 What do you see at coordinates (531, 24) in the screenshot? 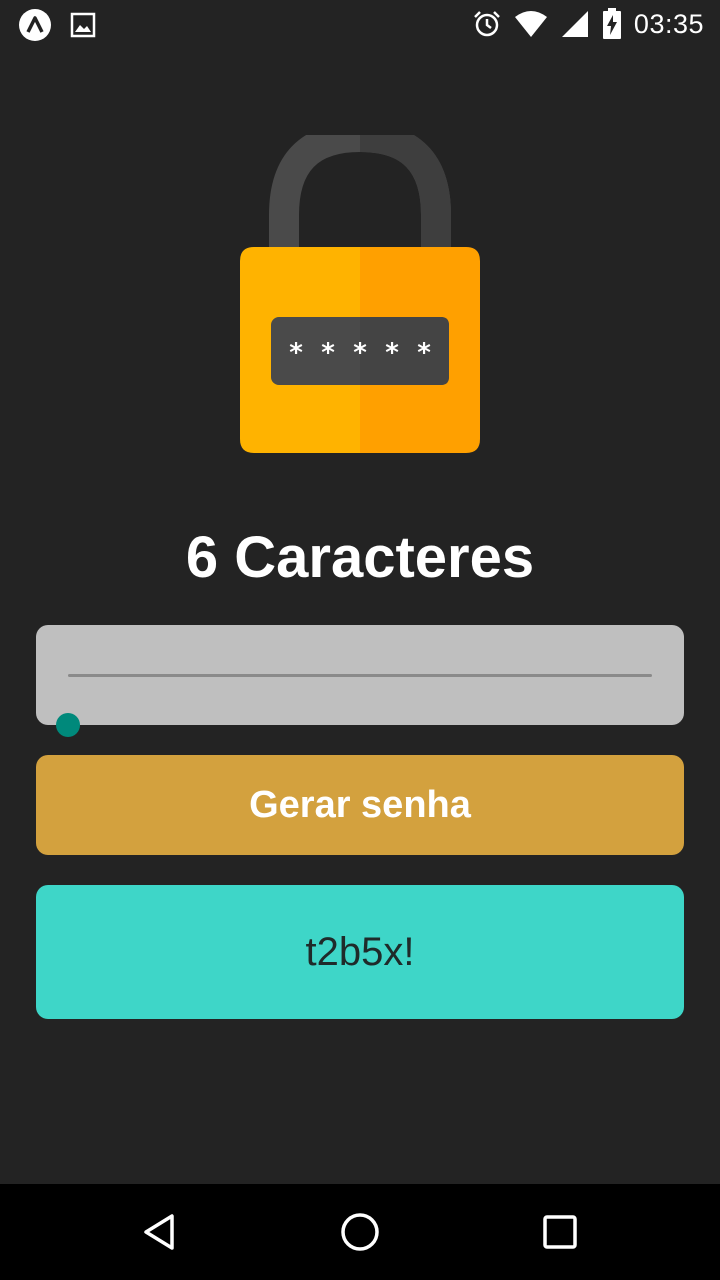
I see `wifi-icon` at bounding box center [531, 24].